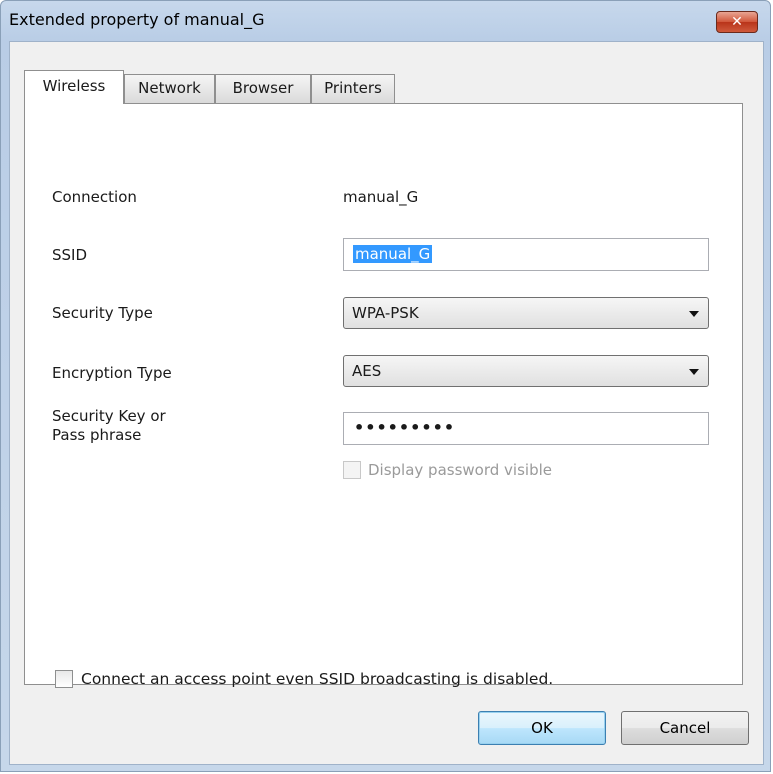 The width and height of the screenshot is (773, 774). I want to click on encryption-type-dropdown: AES, so click(526, 371).